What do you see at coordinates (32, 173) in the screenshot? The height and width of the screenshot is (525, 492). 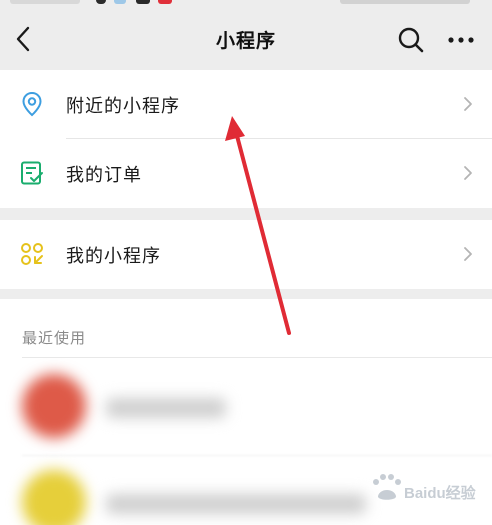 I see `order-list-icon` at bounding box center [32, 173].